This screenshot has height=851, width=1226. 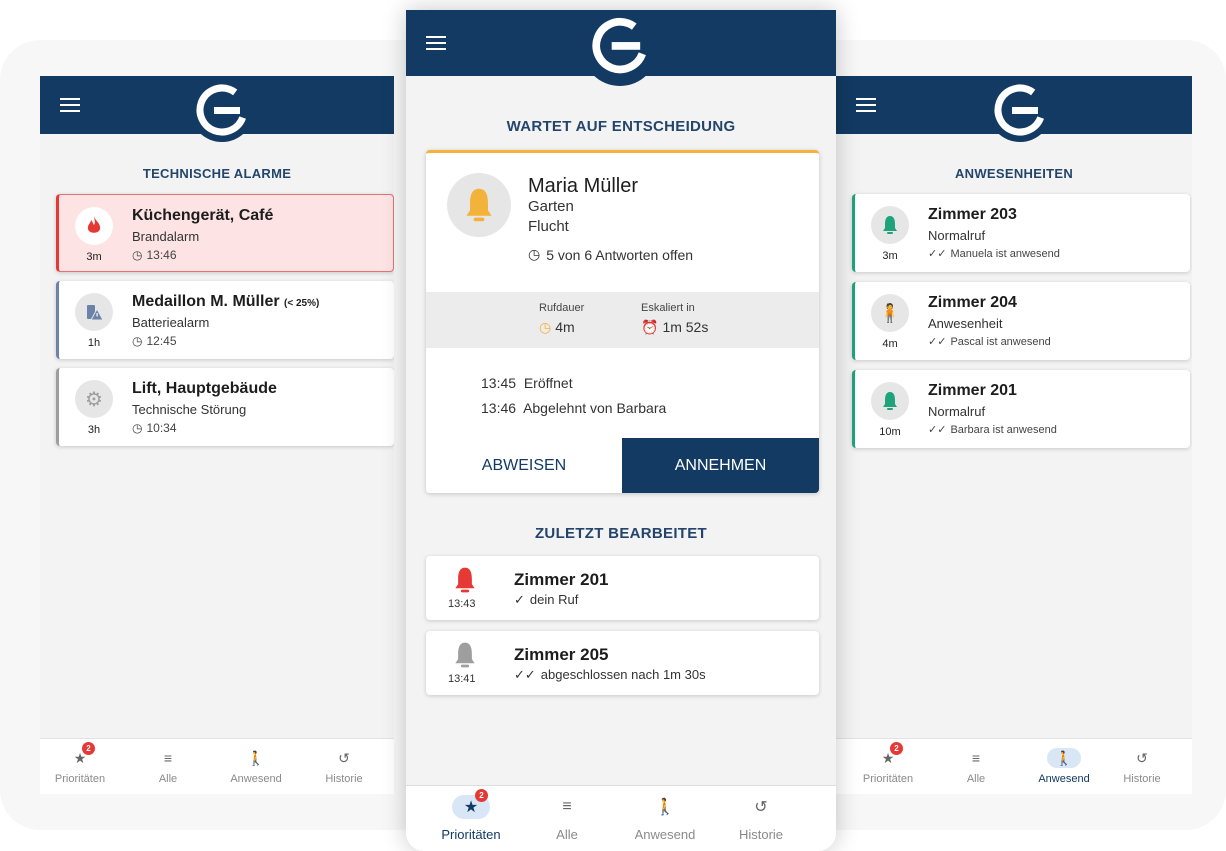 What do you see at coordinates (94, 343) in the screenshot?
I see `alarm-age: 1h` at bounding box center [94, 343].